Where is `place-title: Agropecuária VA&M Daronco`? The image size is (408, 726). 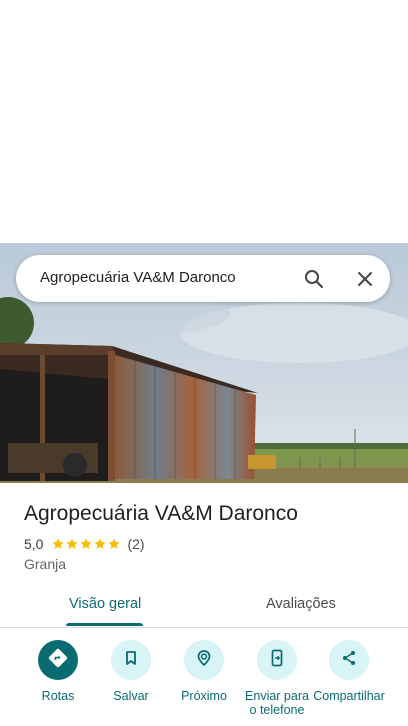
place-title: Agropecuária VA&M Daronco is located at coordinates (161, 513).